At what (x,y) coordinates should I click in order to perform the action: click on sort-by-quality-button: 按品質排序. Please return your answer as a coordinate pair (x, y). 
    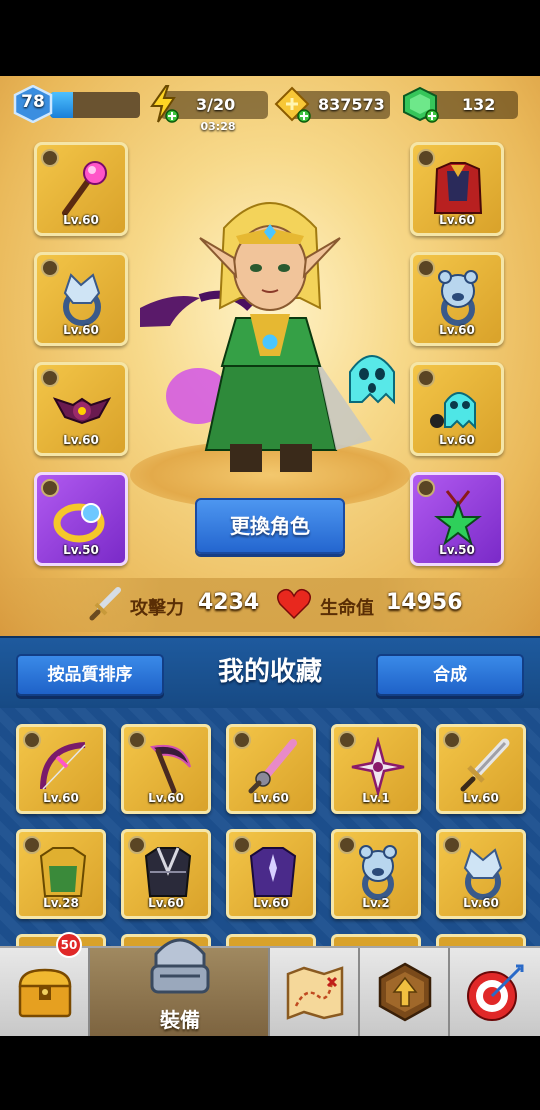
    Looking at the image, I should click on (90, 675).